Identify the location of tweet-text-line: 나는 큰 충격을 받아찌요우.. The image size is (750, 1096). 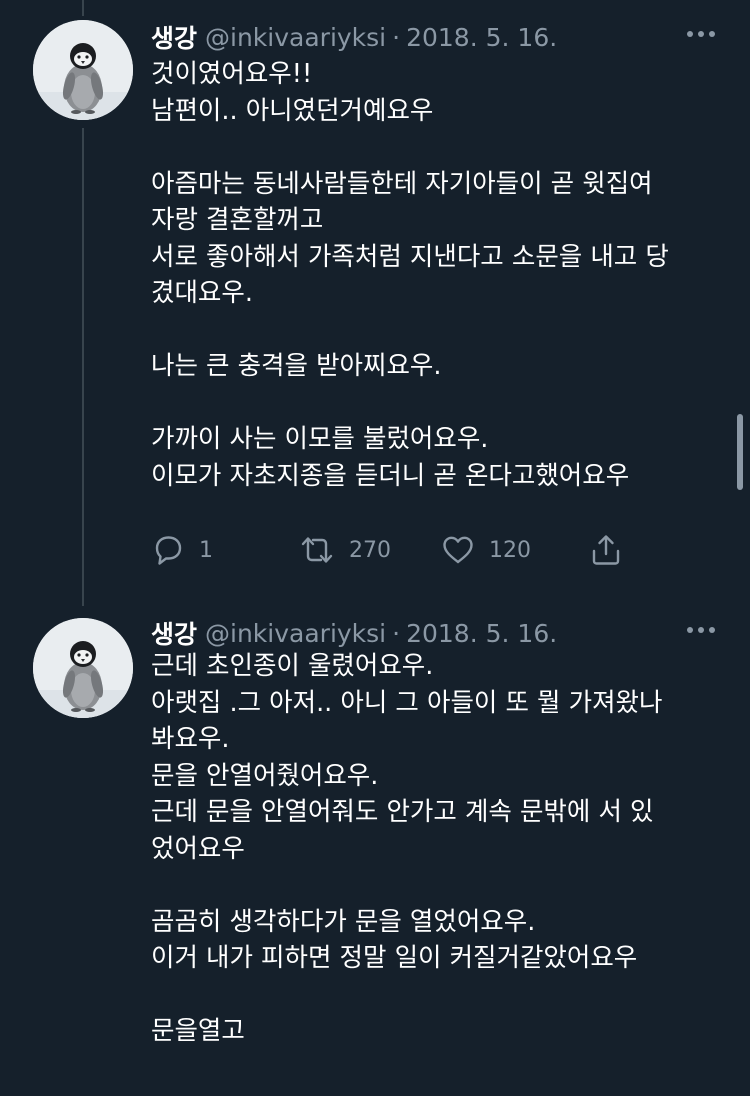
(296, 366).